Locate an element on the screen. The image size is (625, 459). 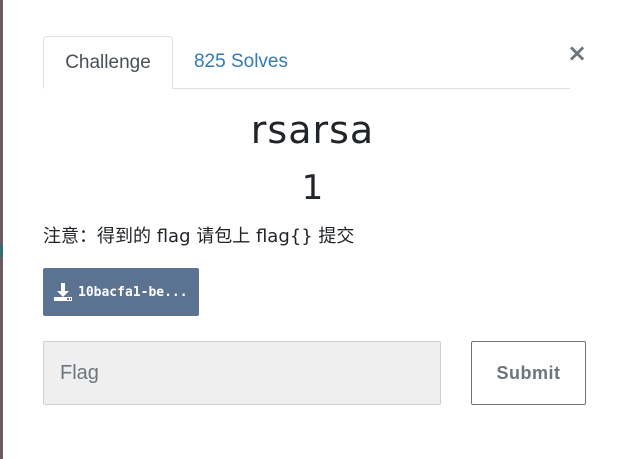
background-edge-notch is located at coordinates (1, 251).